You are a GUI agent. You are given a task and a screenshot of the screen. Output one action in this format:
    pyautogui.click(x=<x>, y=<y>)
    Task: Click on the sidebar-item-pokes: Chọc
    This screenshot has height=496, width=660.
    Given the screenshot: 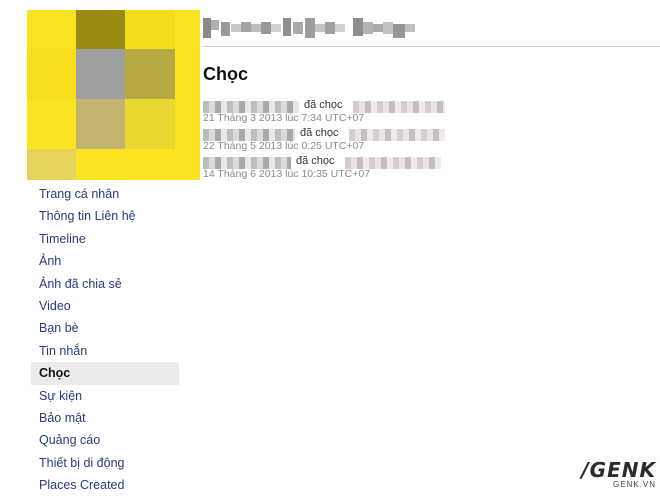 What is the action you would take?
    pyautogui.click(x=105, y=373)
    